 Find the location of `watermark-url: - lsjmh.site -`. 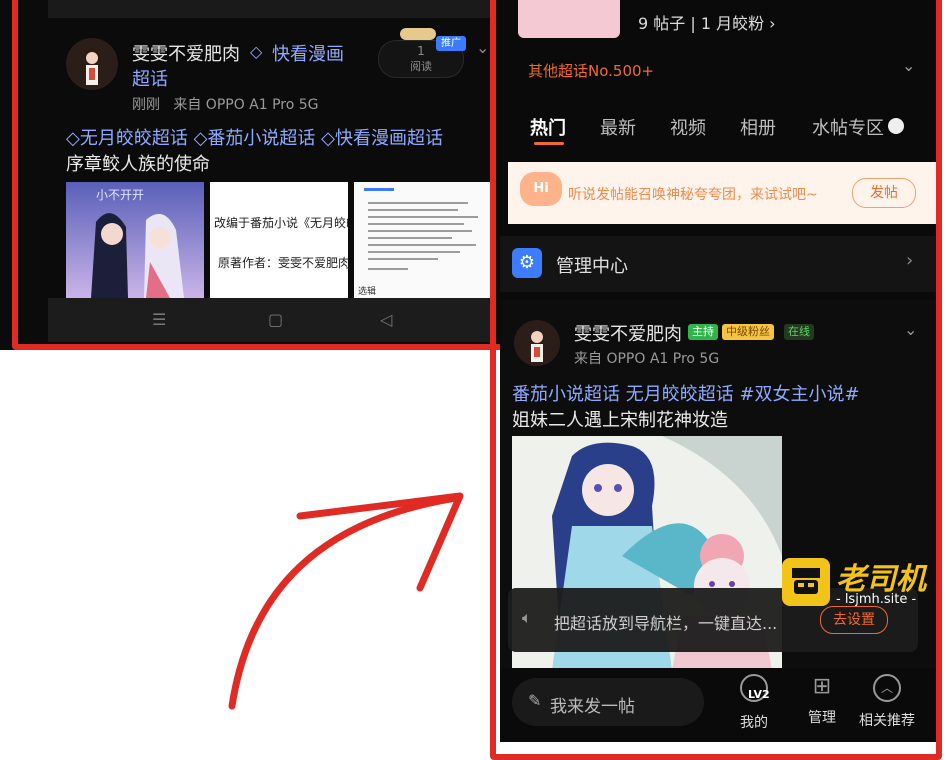

watermark-url: - lsjmh.site - is located at coordinates (876, 599).